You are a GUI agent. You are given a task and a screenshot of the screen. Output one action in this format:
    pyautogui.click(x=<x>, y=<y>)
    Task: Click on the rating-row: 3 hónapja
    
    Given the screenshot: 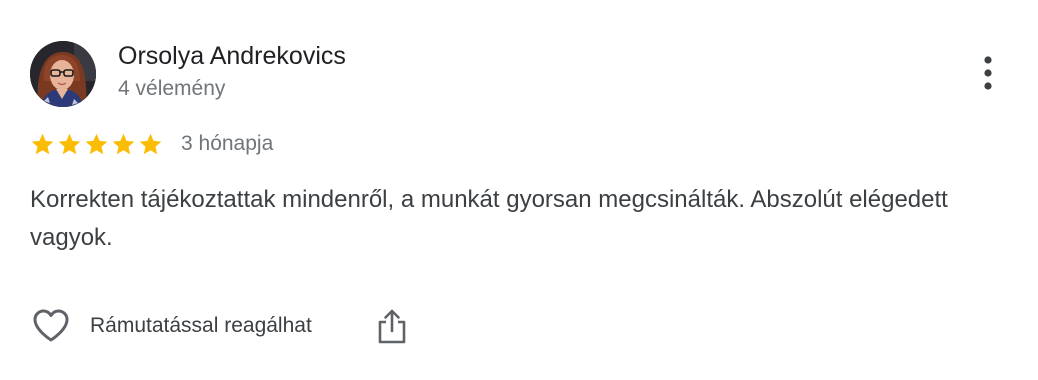 What is the action you would take?
    pyautogui.click(x=151, y=144)
    